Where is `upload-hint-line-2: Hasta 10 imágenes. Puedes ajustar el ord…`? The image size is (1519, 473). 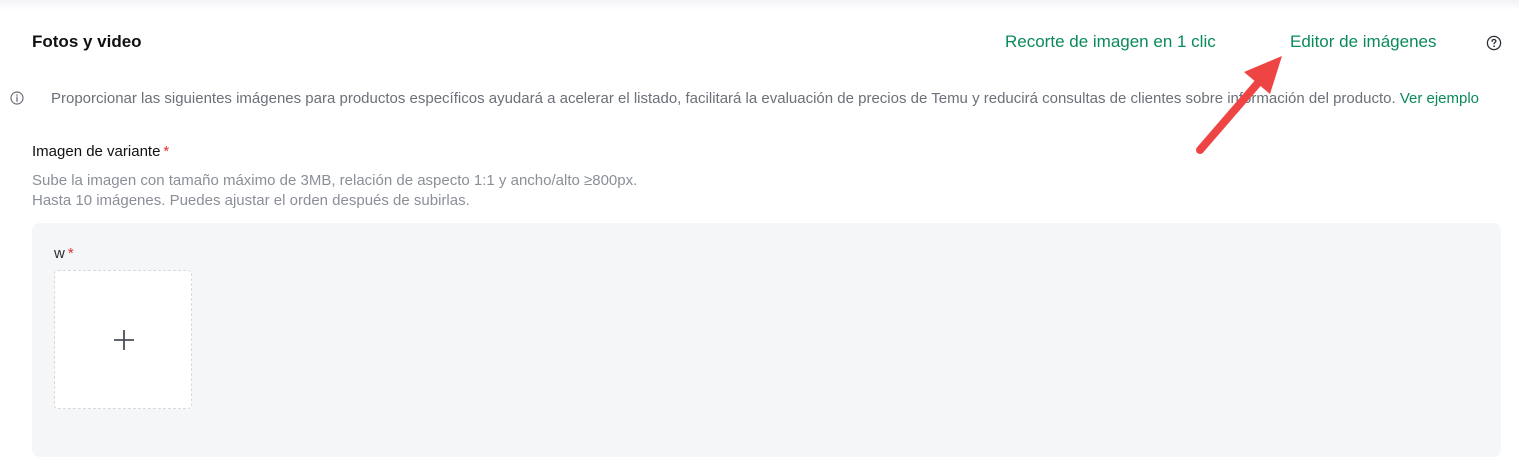 upload-hint-line-2: Hasta 10 imágenes. Puedes ajustar el ord… is located at coordinates (251, 200).